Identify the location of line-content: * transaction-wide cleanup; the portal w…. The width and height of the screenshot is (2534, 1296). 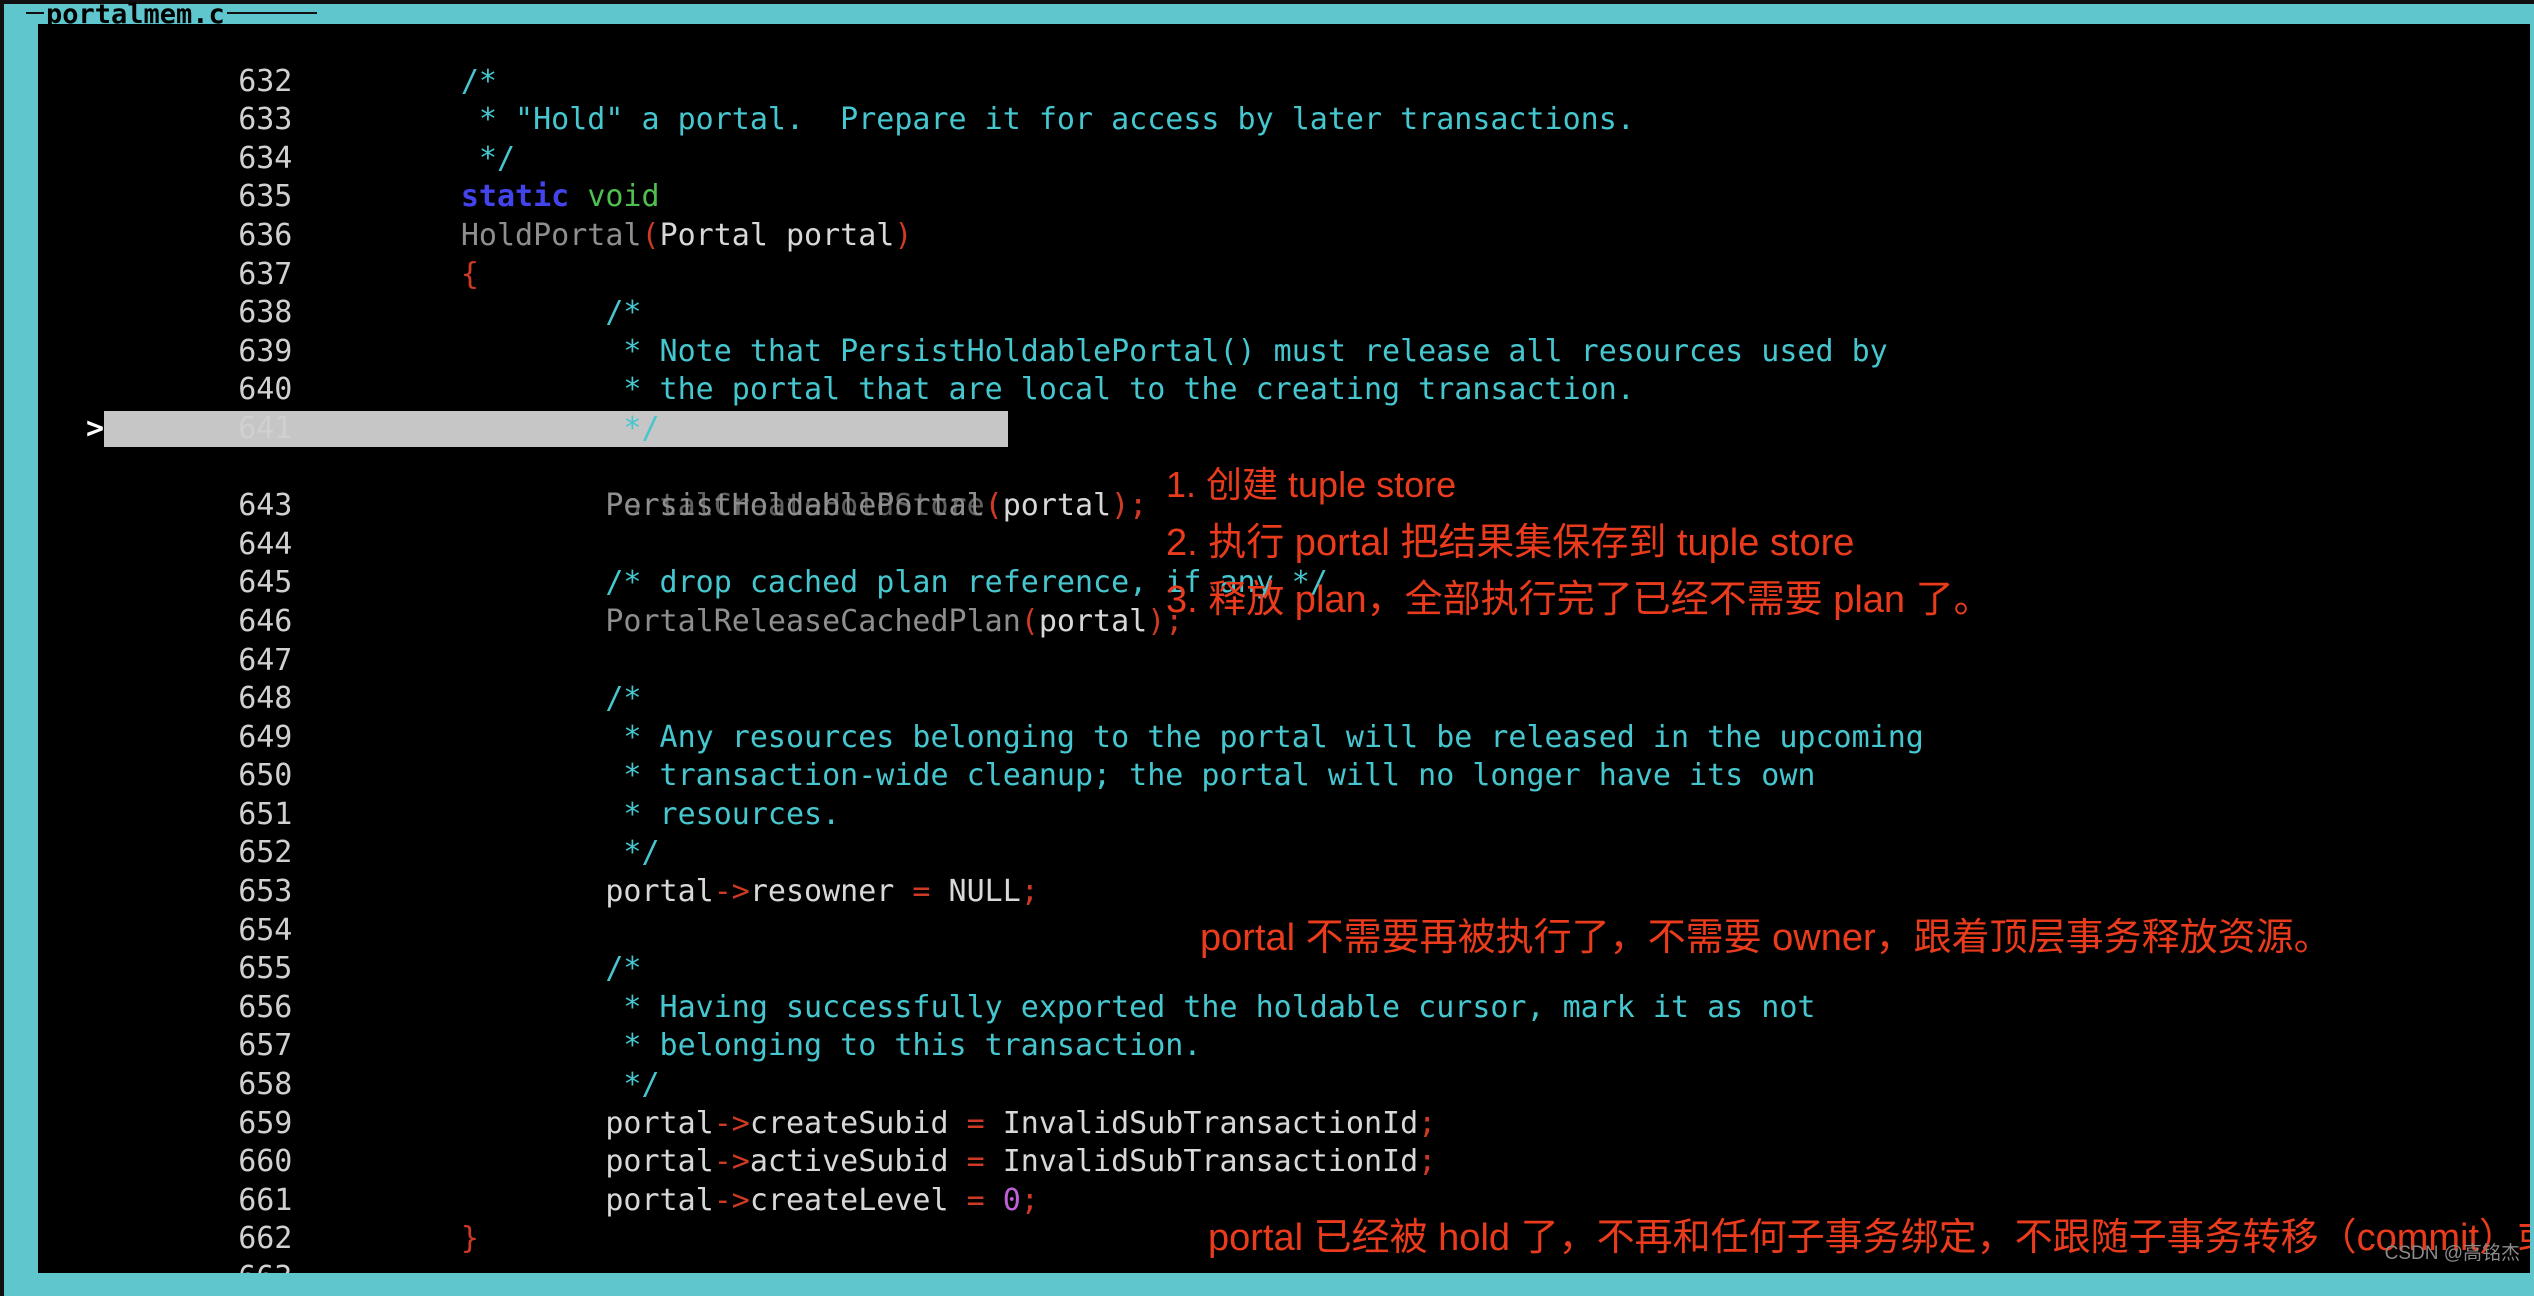
(1066, 776).